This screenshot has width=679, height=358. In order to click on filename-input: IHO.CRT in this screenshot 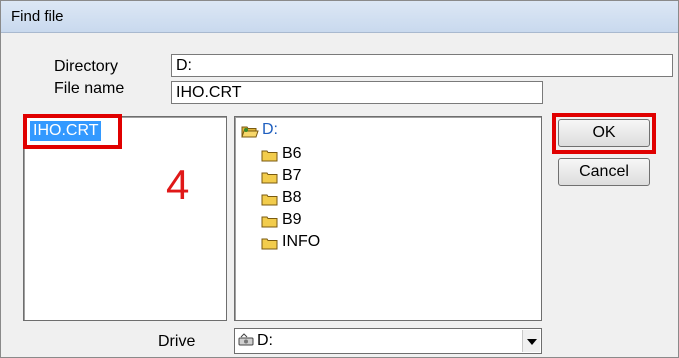, I will do `click(357, 92)`.